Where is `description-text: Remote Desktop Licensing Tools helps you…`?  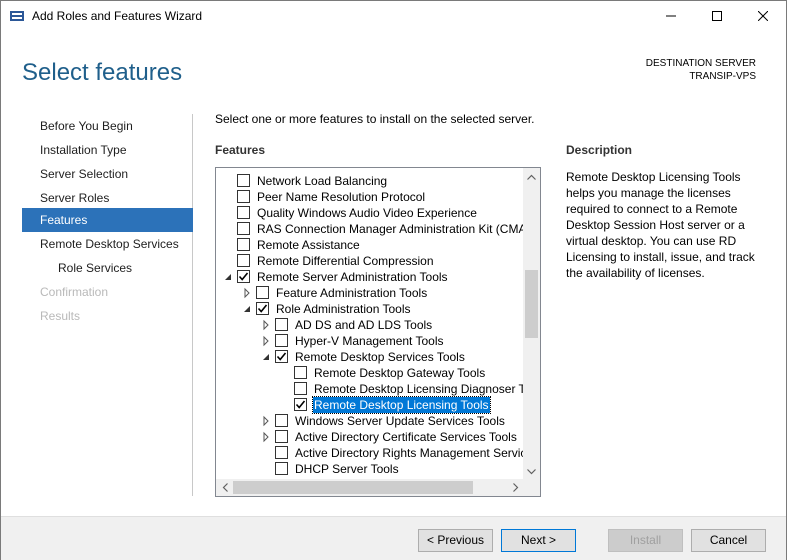 description-text: Remote Desktop Licensing Tools helps you… is located at coordinates (660, 225).